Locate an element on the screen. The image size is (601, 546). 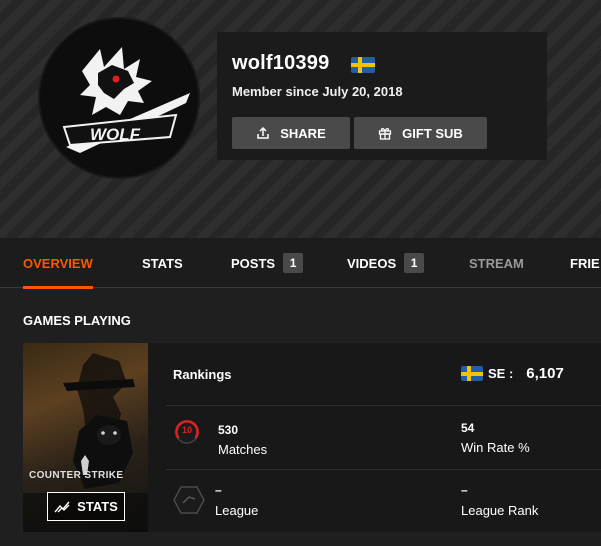
gift-sub-label: GIFT SUB is located at coordinates (432, 133).